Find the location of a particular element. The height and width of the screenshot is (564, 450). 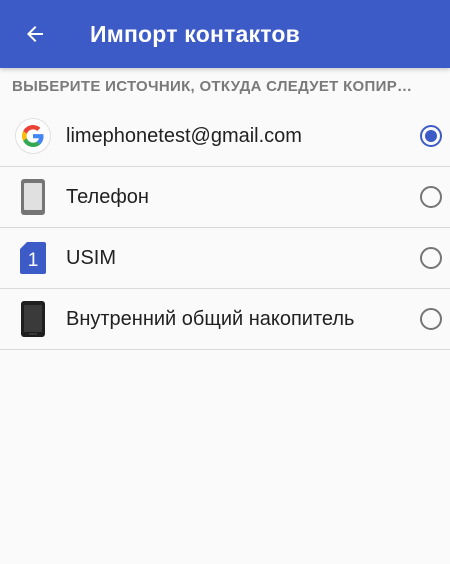

source-item-google-account: limephonetest@gmail.com is located at coordinates (225, 136).